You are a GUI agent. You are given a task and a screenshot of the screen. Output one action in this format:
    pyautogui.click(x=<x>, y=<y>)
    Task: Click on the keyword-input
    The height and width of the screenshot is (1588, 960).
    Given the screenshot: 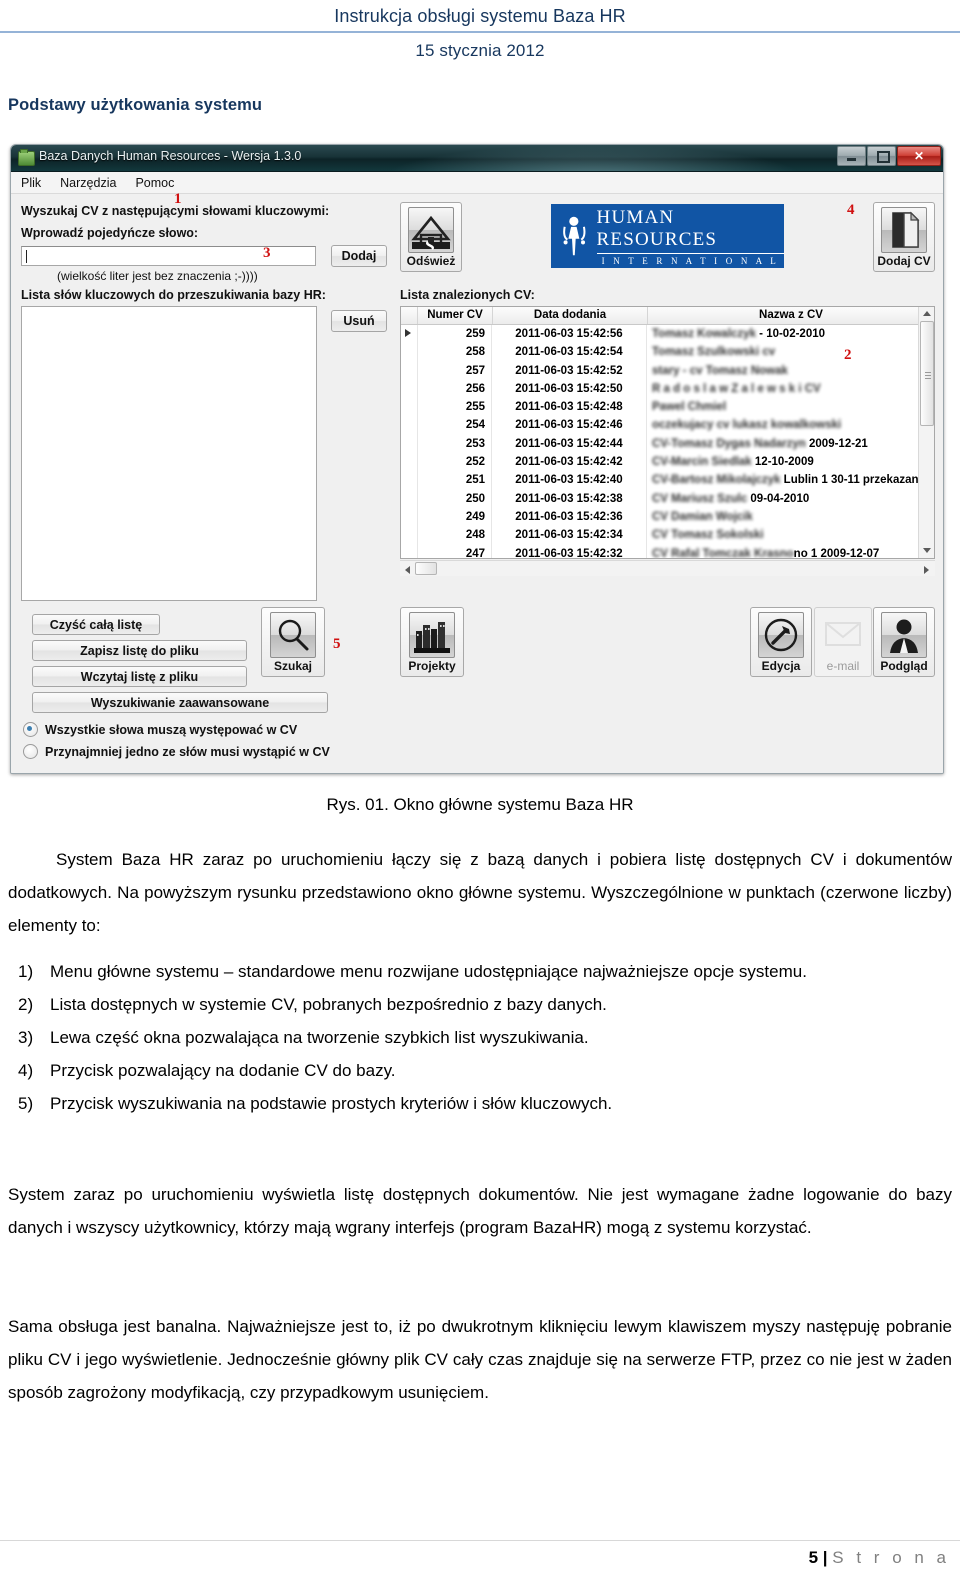 What is the action you would take?
    pyautogui.click(x=168, y=256)
    